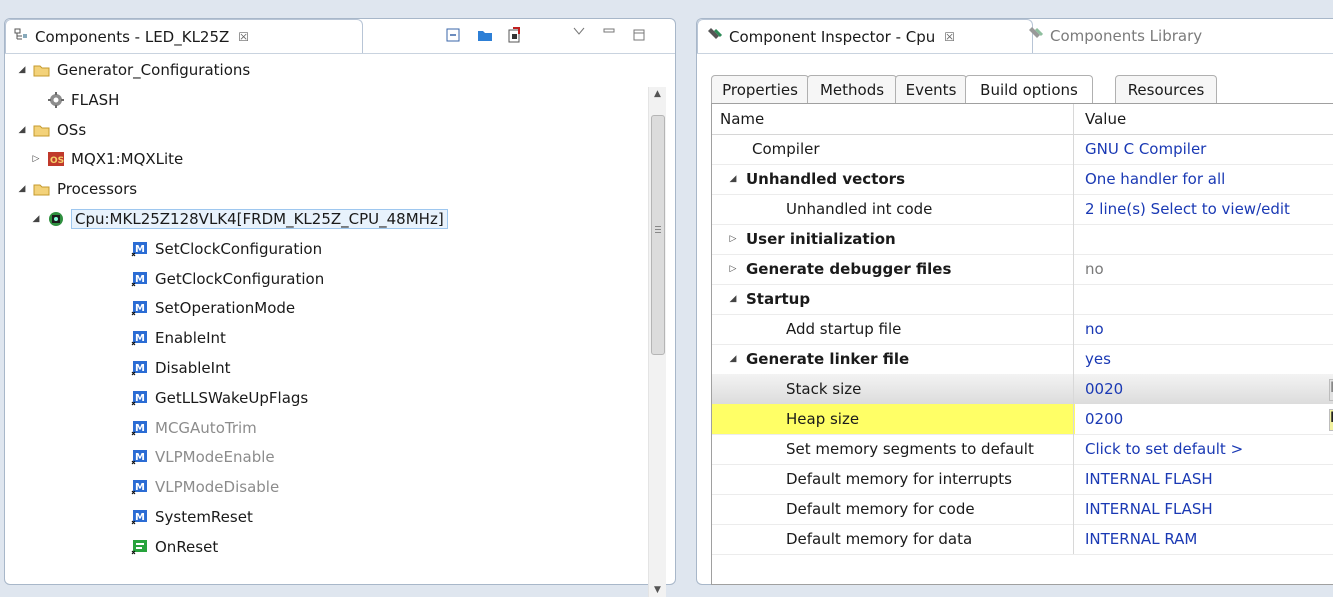 The image size is (1333, 597). I want to click on maximize-icon, so click(639, 35).